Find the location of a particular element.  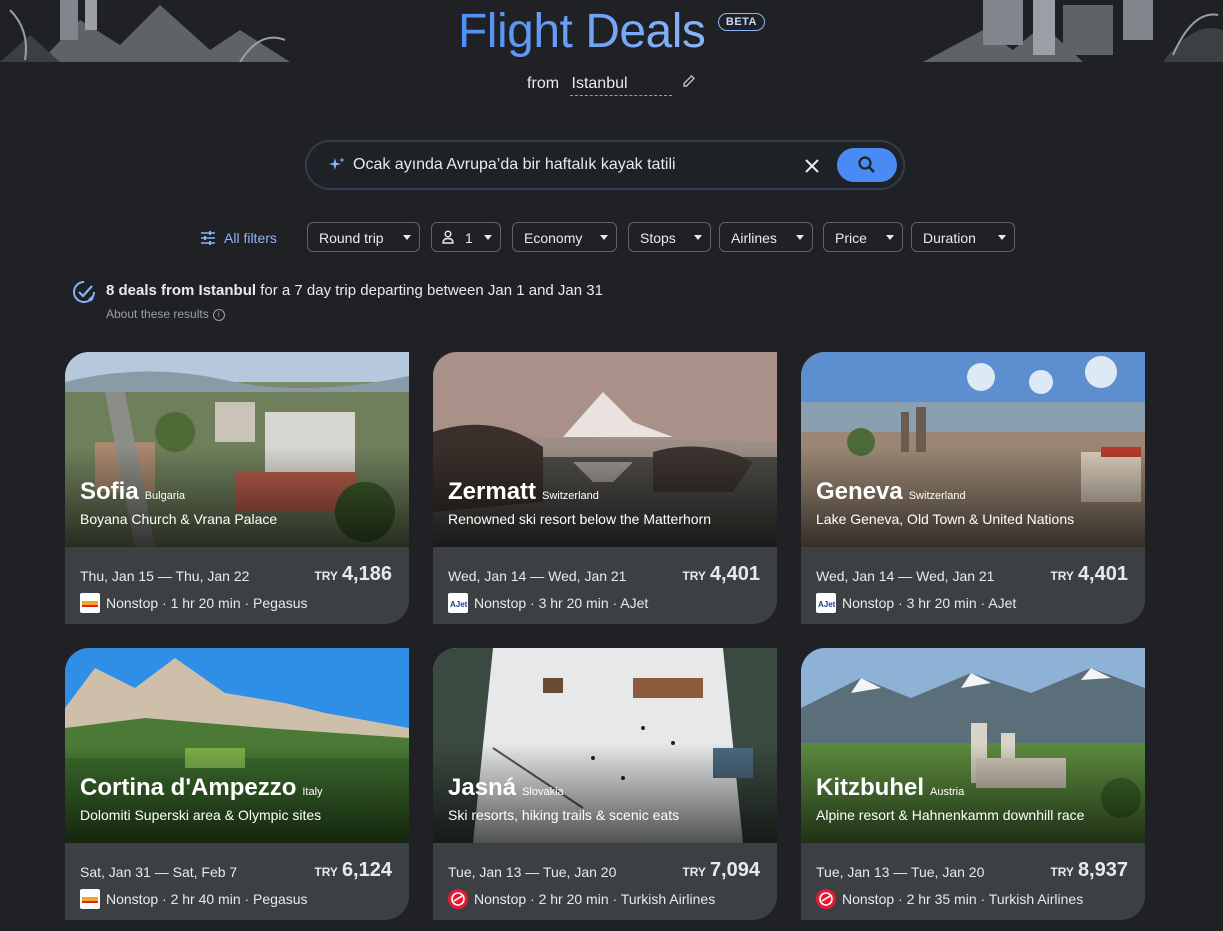

price-label: Price is located at coordinates (851, 238).